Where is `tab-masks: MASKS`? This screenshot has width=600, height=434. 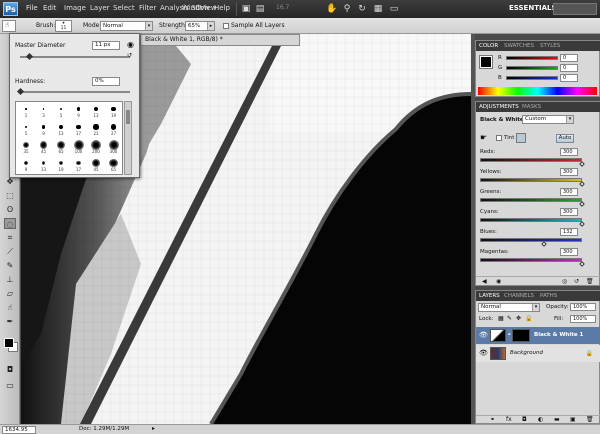
tab-masks: MASKS is located at coordinates (531, 107).